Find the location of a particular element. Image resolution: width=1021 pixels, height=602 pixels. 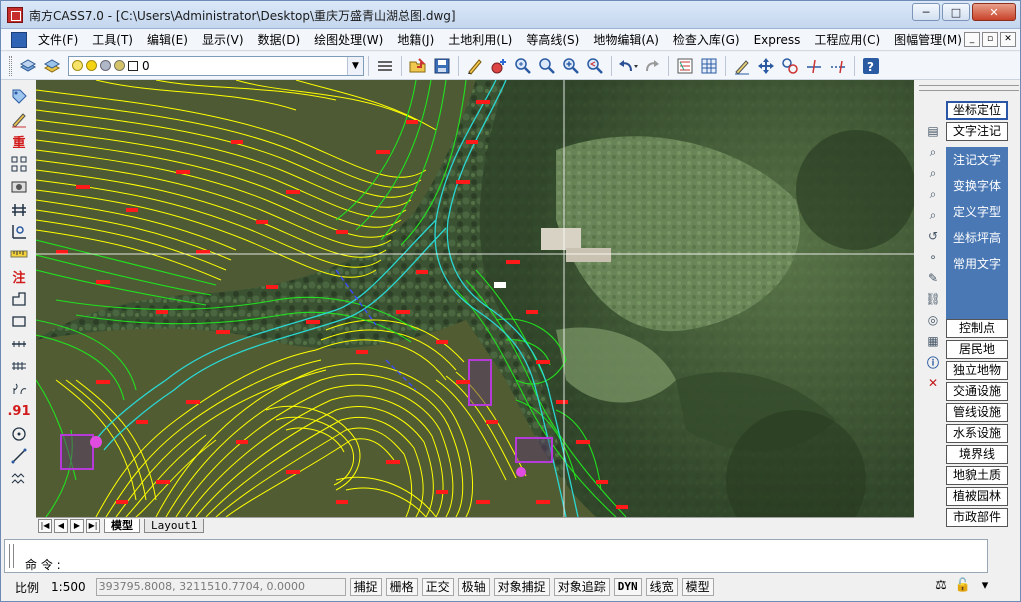

coordinate-icon is located at coordinates (19, 231).